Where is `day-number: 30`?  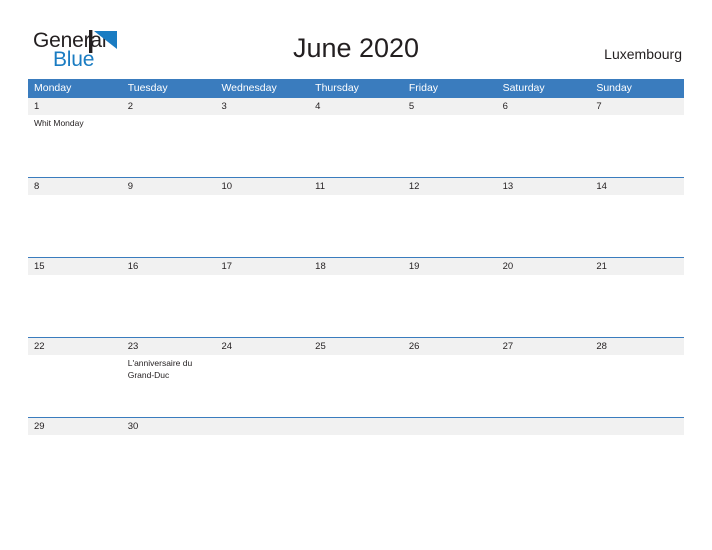 day-number: 30 is located at coordinates (169, 426).